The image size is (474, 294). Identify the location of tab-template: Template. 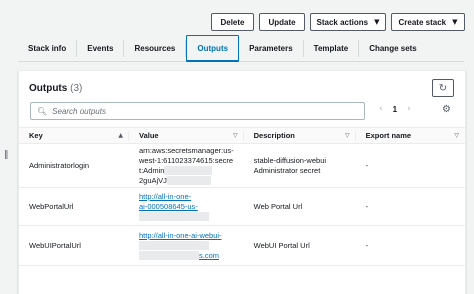
(332, 48).